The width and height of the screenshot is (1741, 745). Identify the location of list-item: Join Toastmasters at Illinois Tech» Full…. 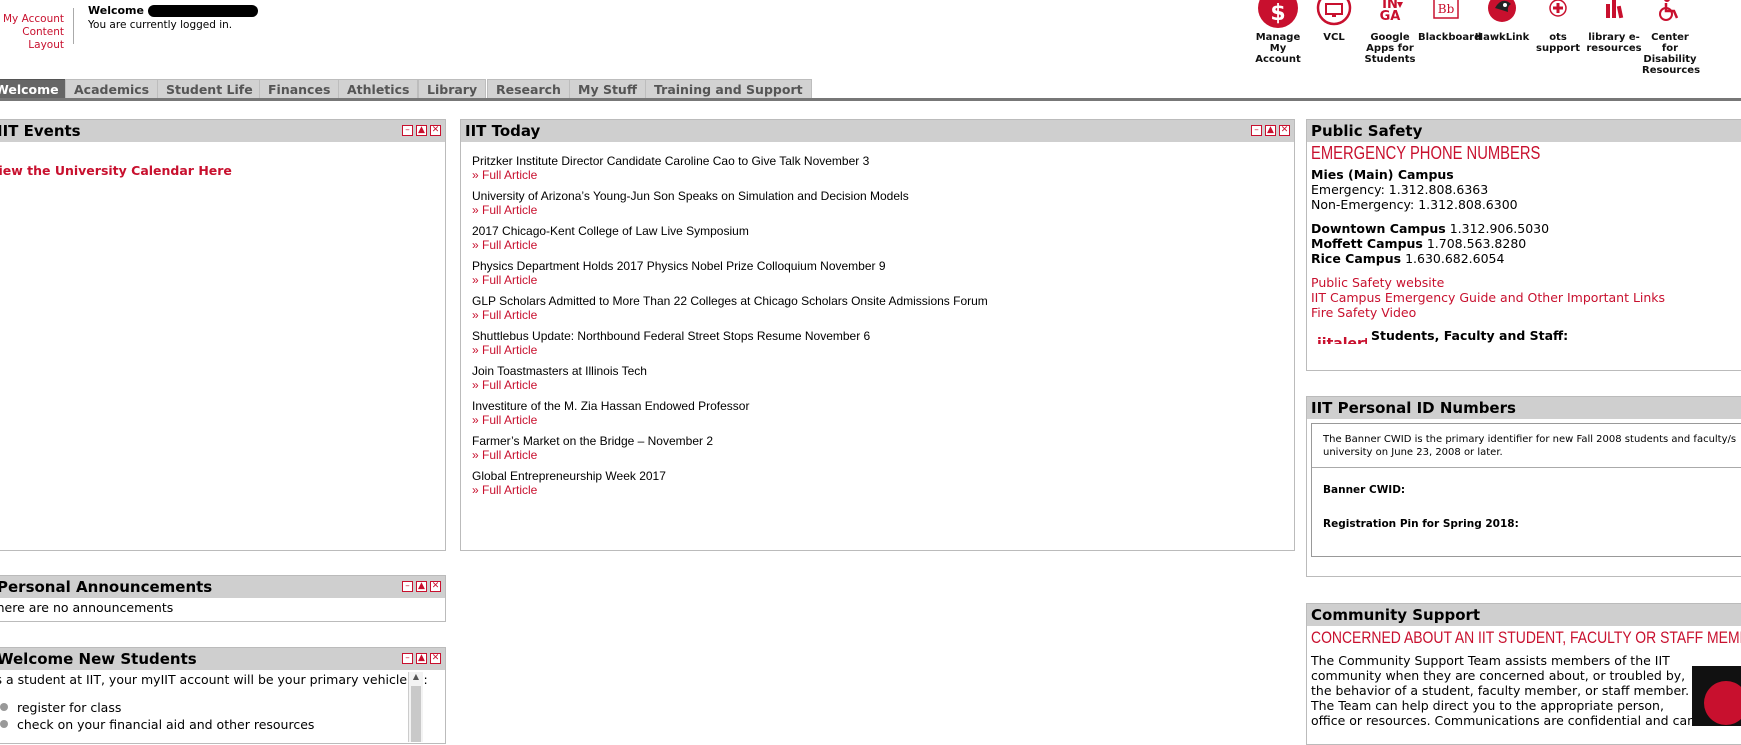
(730, 378).